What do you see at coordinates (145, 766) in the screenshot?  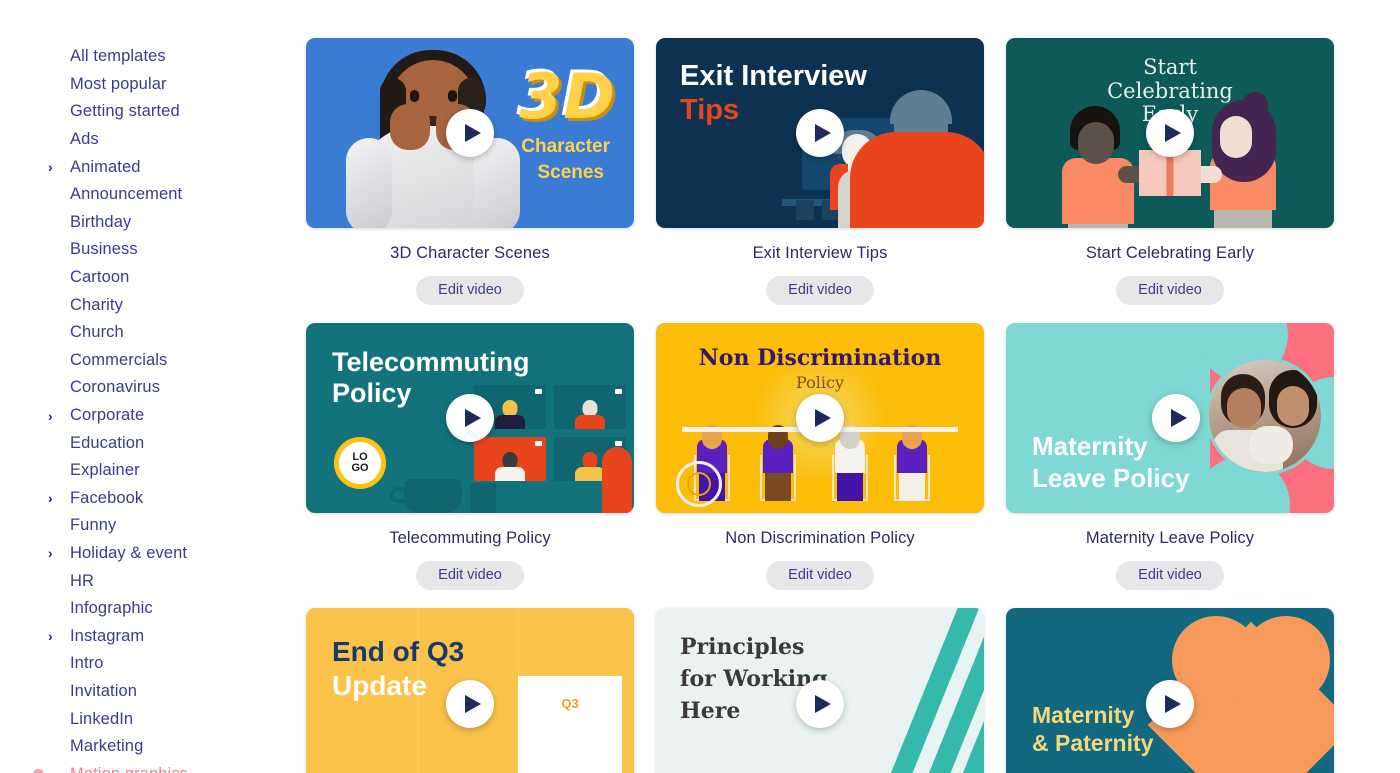 I see `sidebar-item-motion-graphics: Motion graphics` at bounding box center [145, 766].